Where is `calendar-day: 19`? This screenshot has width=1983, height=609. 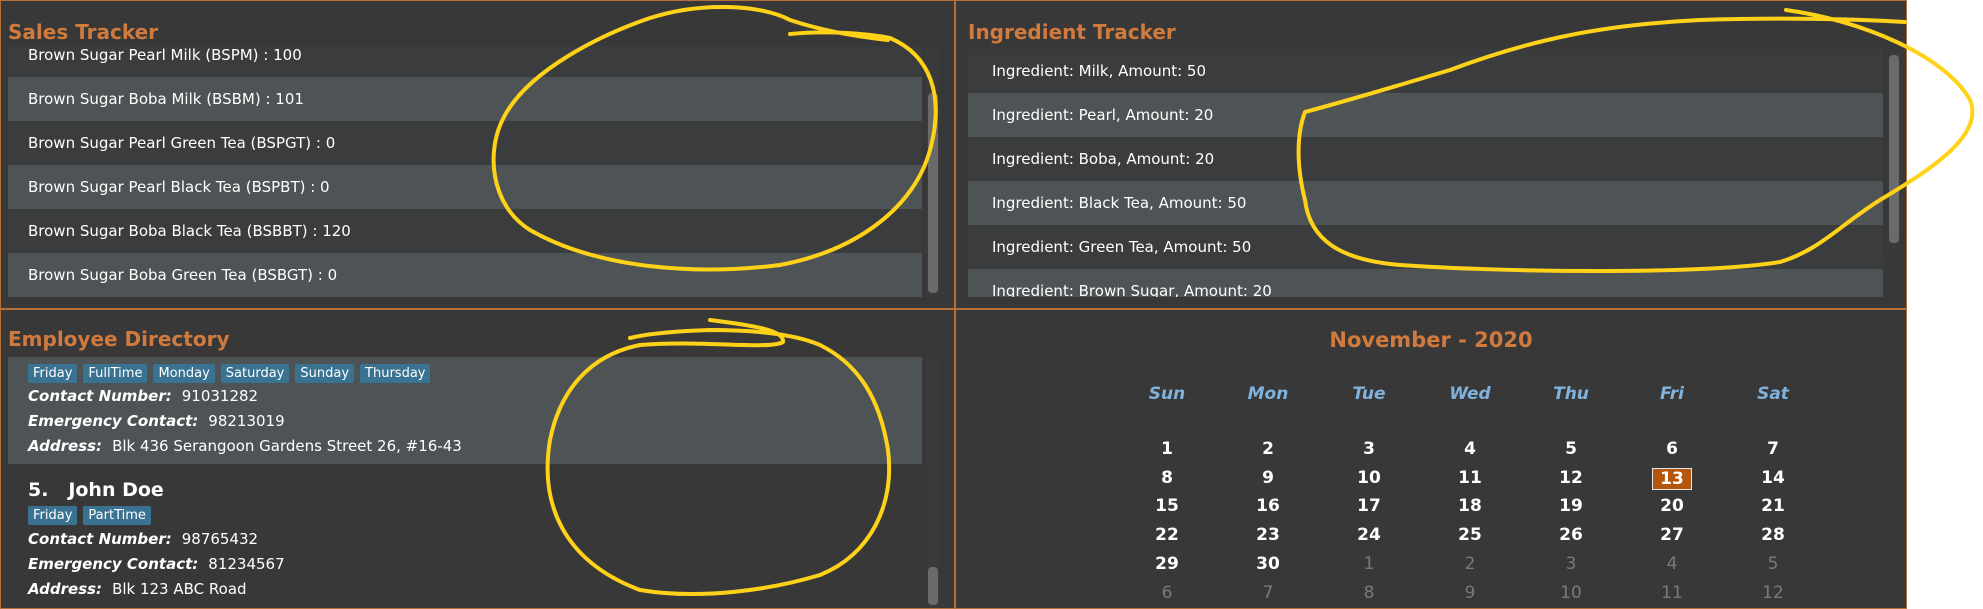
calendar-day: 19 is located at coordinates (1571, 506).